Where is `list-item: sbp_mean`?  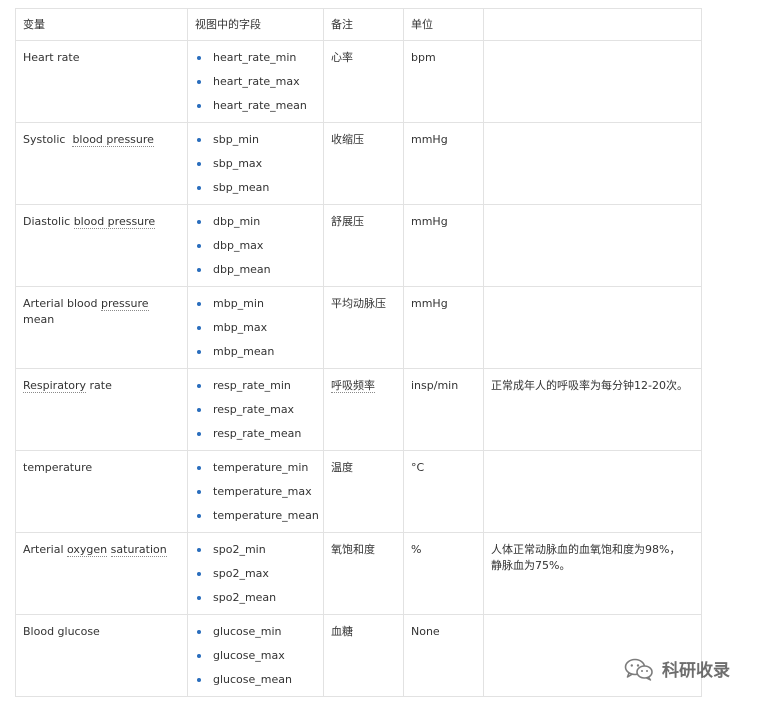 list-item: sbp_mean is located at coordinates (255, 192).